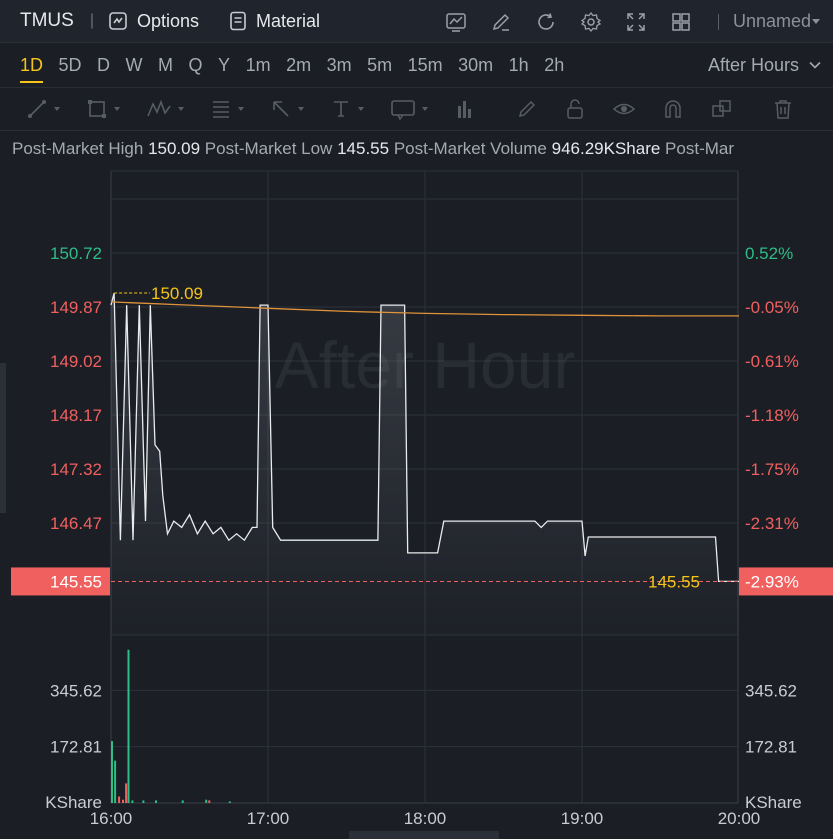 The image size is (833, 839). What do you see at coordinates (3, 438) in the screenshot?
I see `side-drawer-handle` at bounding box center [3, 438].